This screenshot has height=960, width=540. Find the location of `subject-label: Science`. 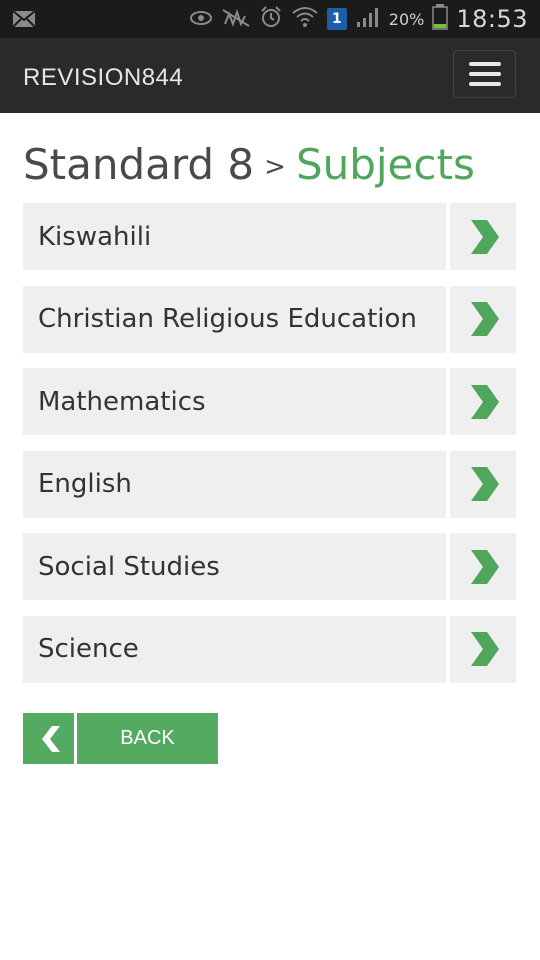

subject-label: Science is located at coordinates (234, 649).